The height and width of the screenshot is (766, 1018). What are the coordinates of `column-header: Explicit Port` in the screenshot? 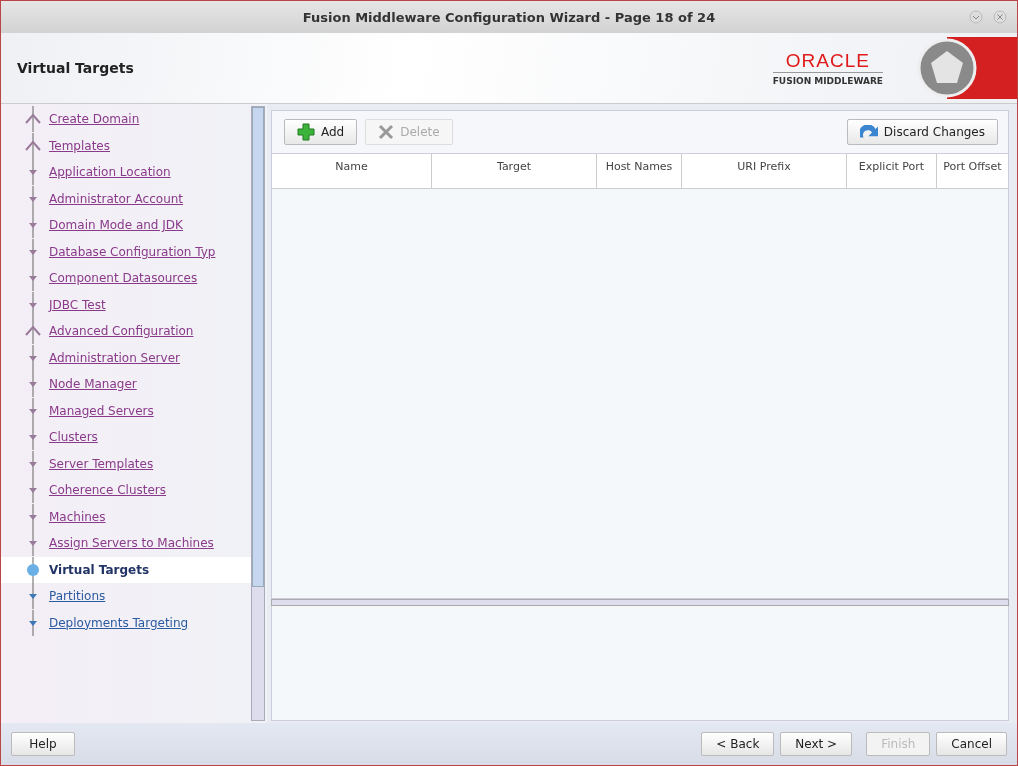 It's located at (892, 171).